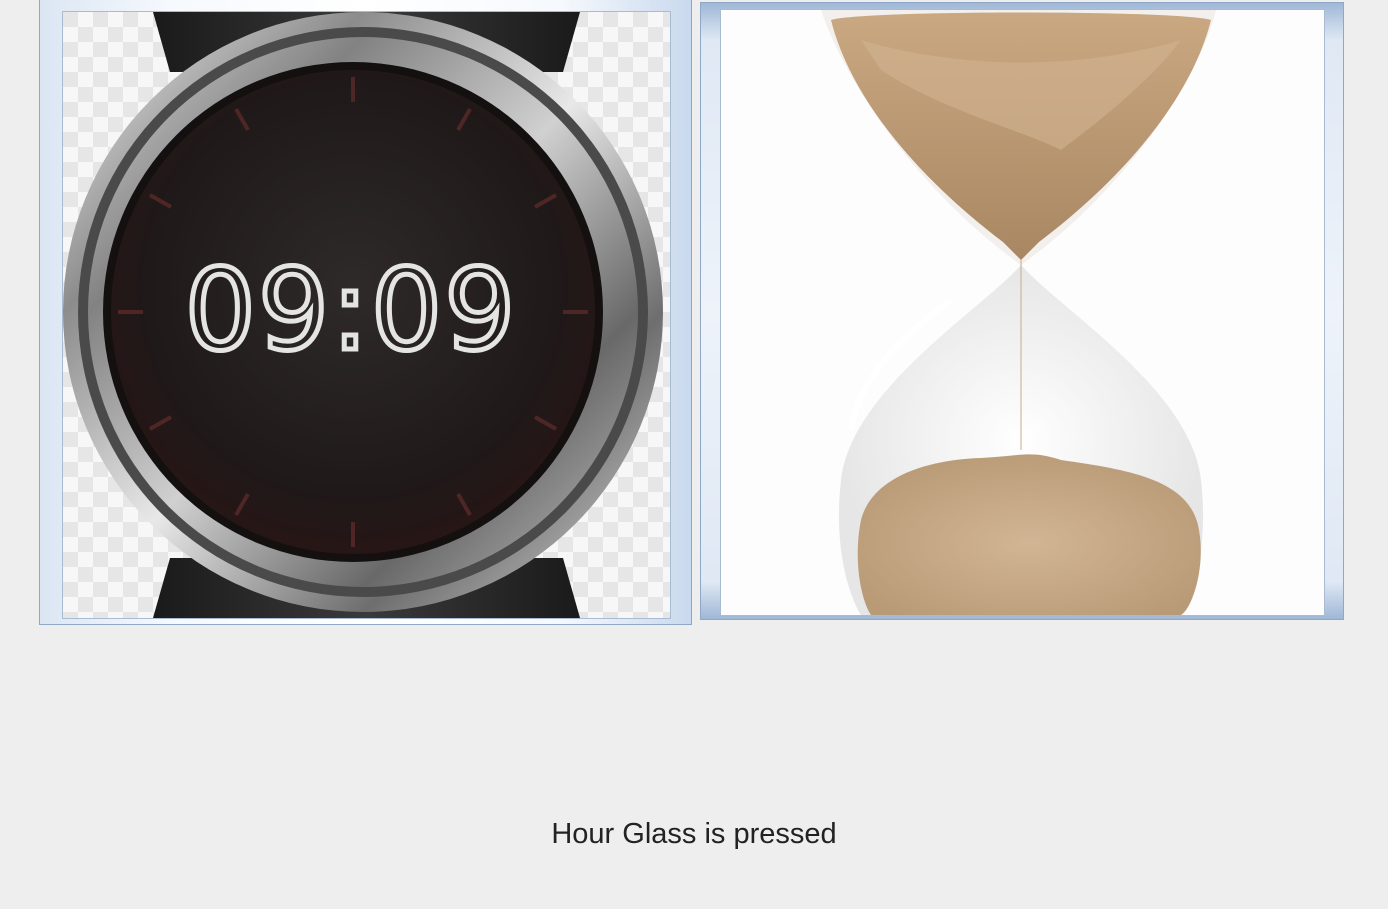  What do you see at coordinates (351, 311) in the screenshot?
I see `watch-display-time: 09:09` at bounding box center [351, 311].